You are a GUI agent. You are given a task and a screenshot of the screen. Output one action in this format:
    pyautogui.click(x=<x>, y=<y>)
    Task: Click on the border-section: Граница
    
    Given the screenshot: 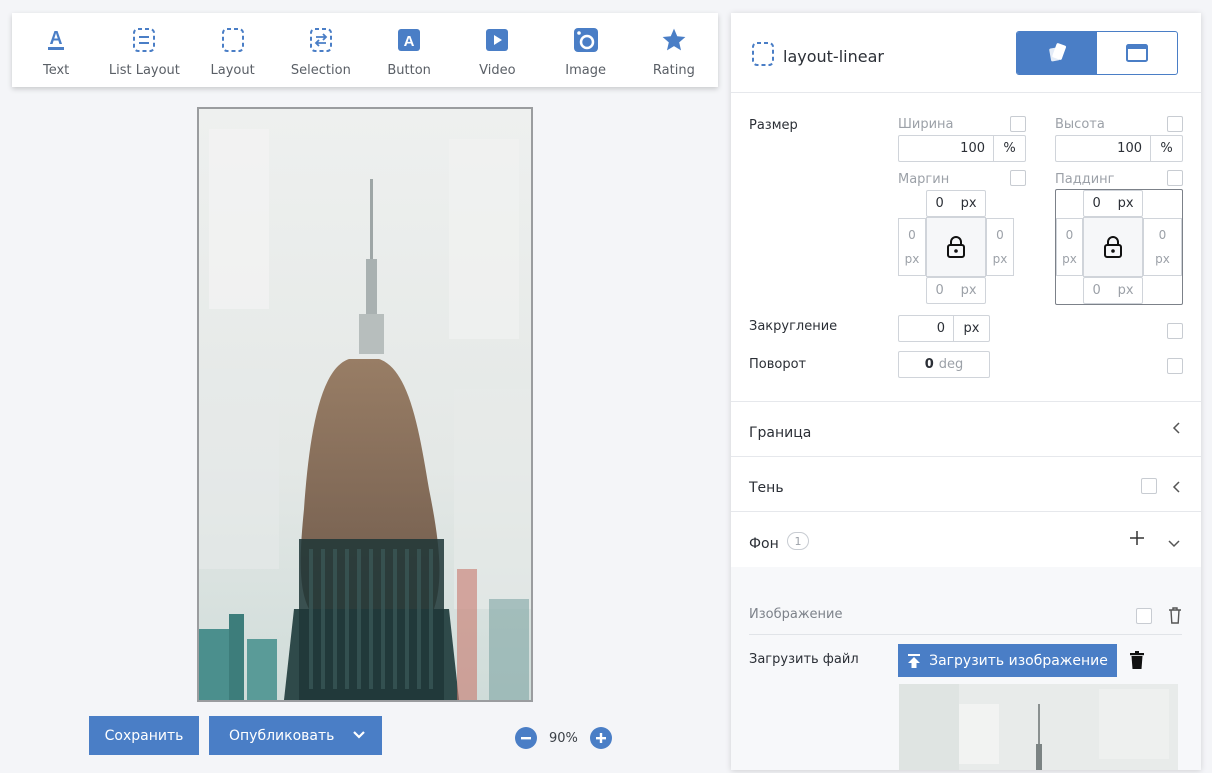 What is the action you would take?
    pyautogui.click(x=966, y=428)
    